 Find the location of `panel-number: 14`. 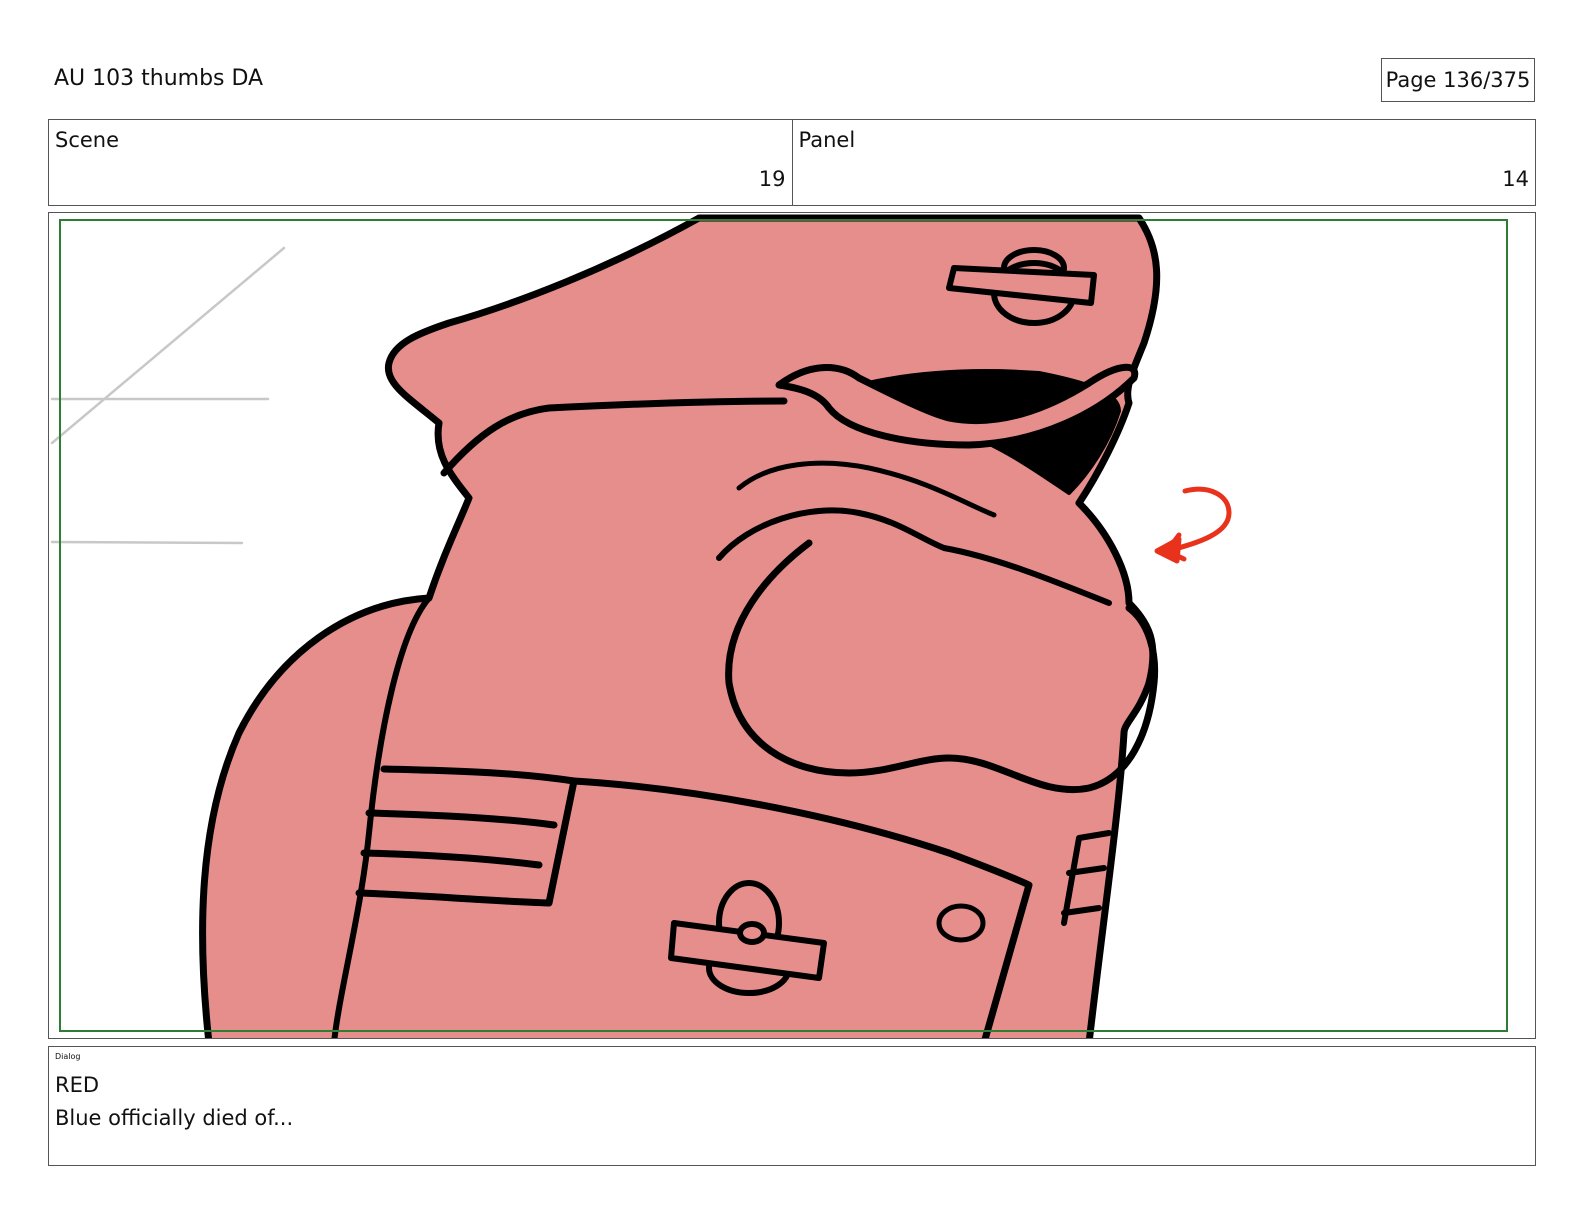

panel-number: 14 is located at coordinates (1515, 179).